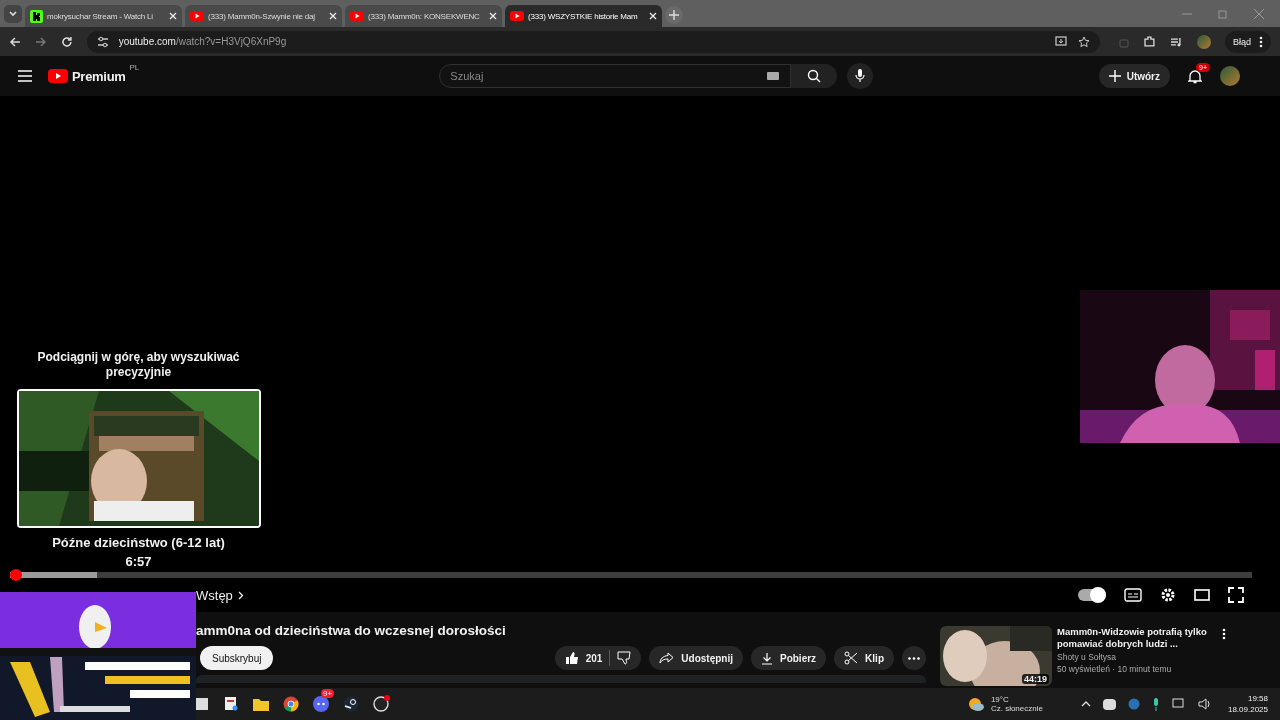  Describe the element at coordinates (1035, 679) in the screenshot. I see `video-duration: 44:19` at that location.